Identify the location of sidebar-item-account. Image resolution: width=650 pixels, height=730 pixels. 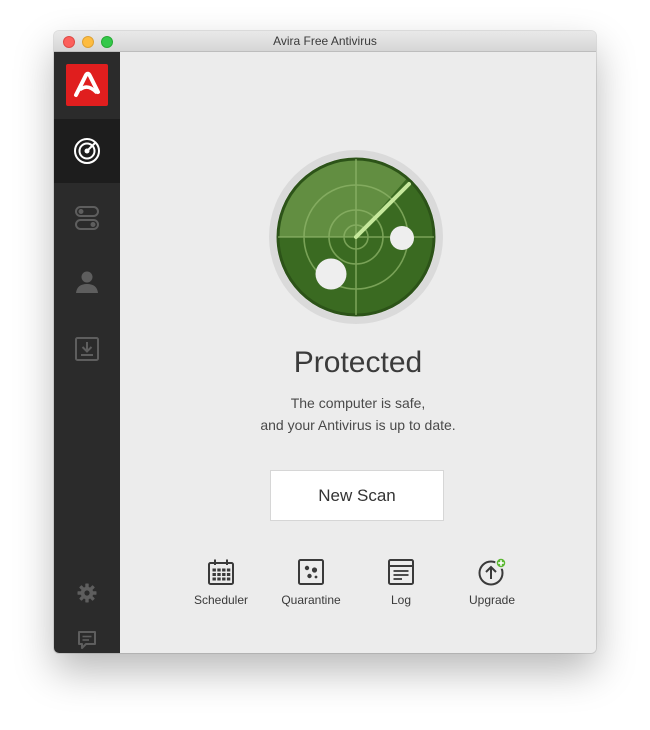
(87, 282).